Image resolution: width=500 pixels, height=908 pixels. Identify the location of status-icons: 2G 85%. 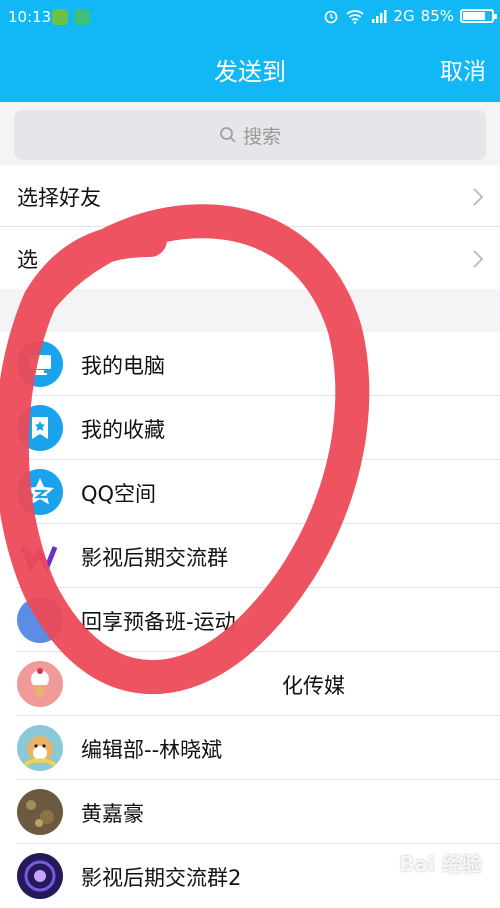
(410, 16).